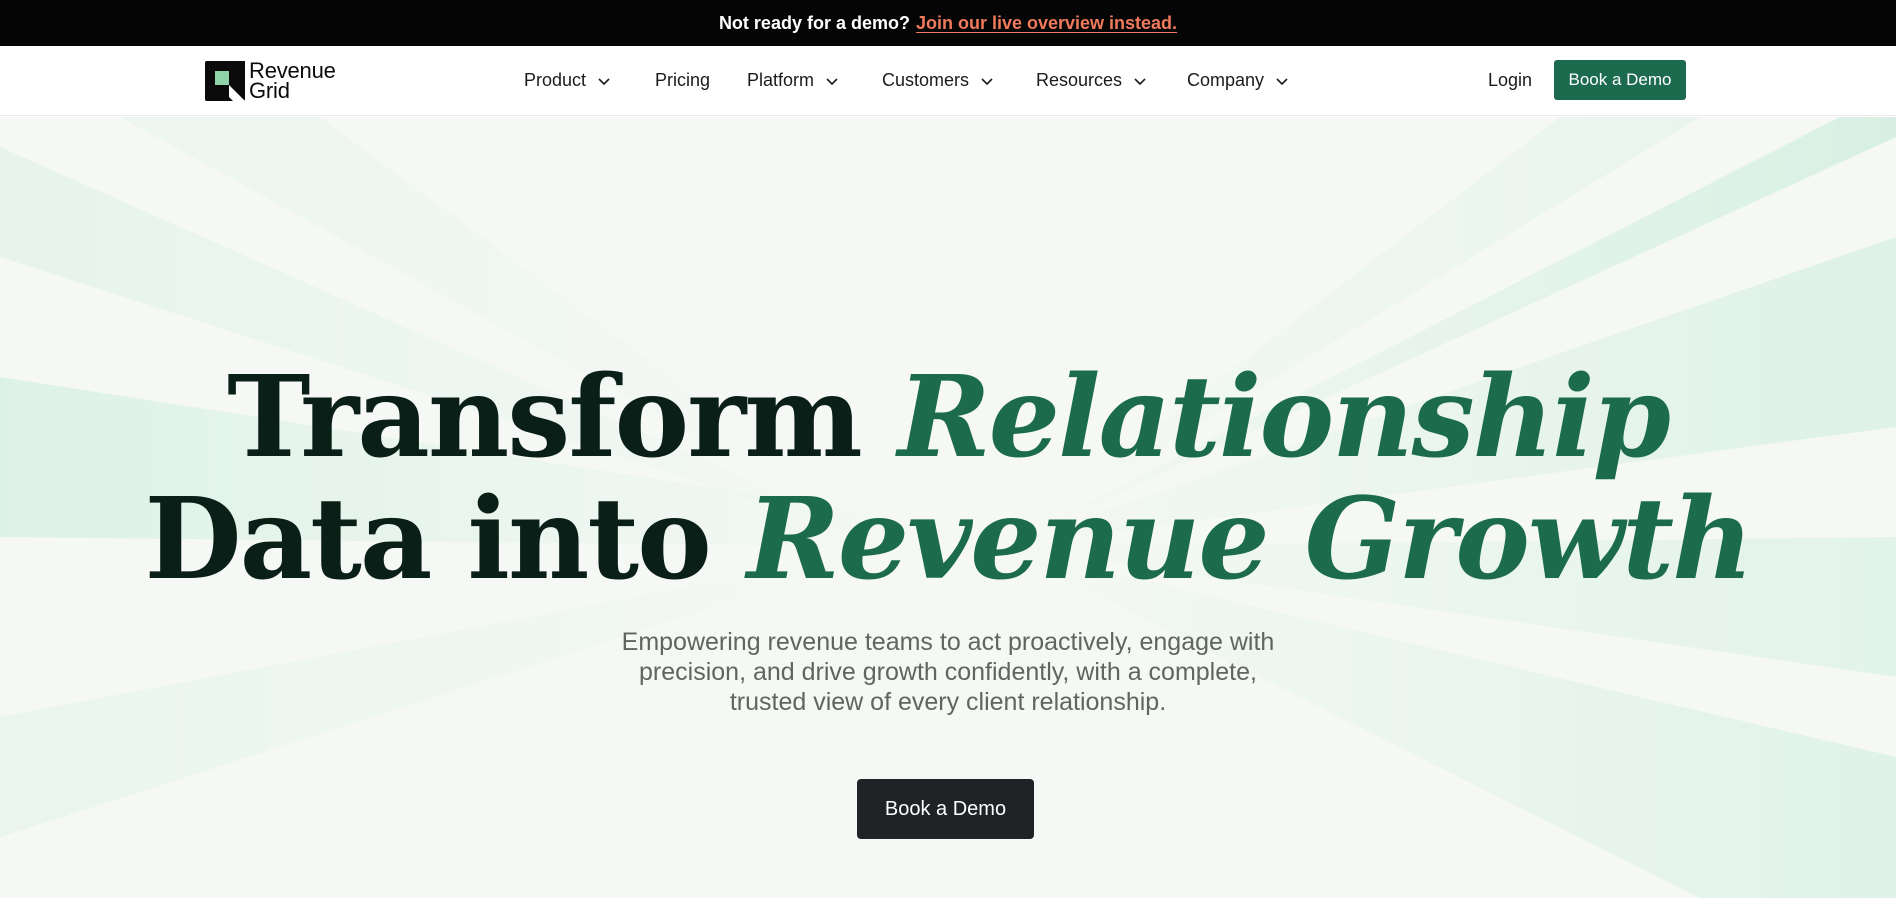 This screenshot has height=898, width=1896. Describe the element at coordinates (292, 81) in the screenshot. I see `logo-text: Revenue Grid` at that location.